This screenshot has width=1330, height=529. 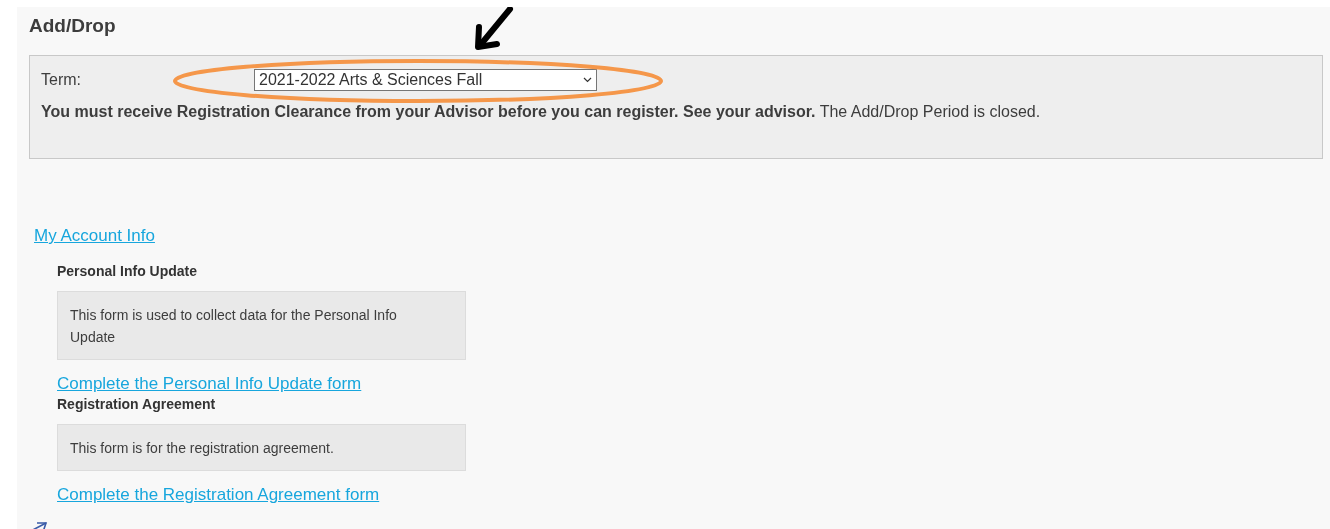 I want to click on form-heading: Personal Info Update, so click(x=128, y=271).